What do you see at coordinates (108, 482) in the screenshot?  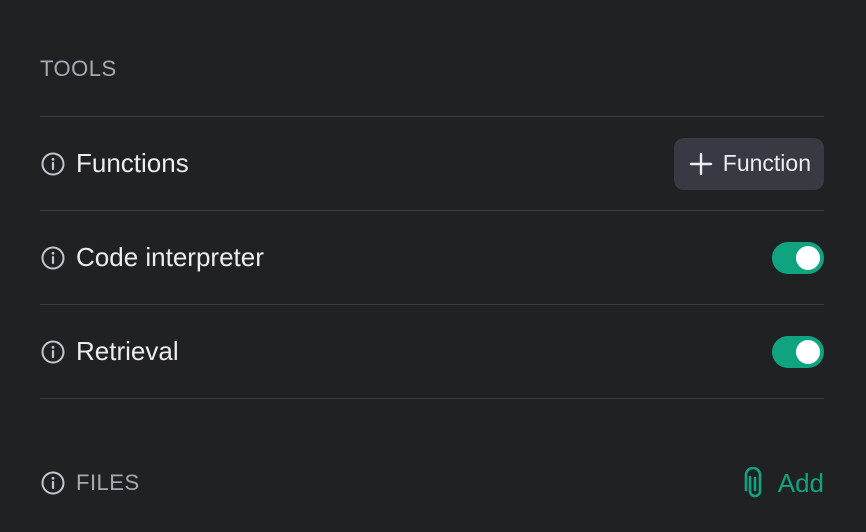 I see `files-section-title: FILES` at bounding box center [108, 482].